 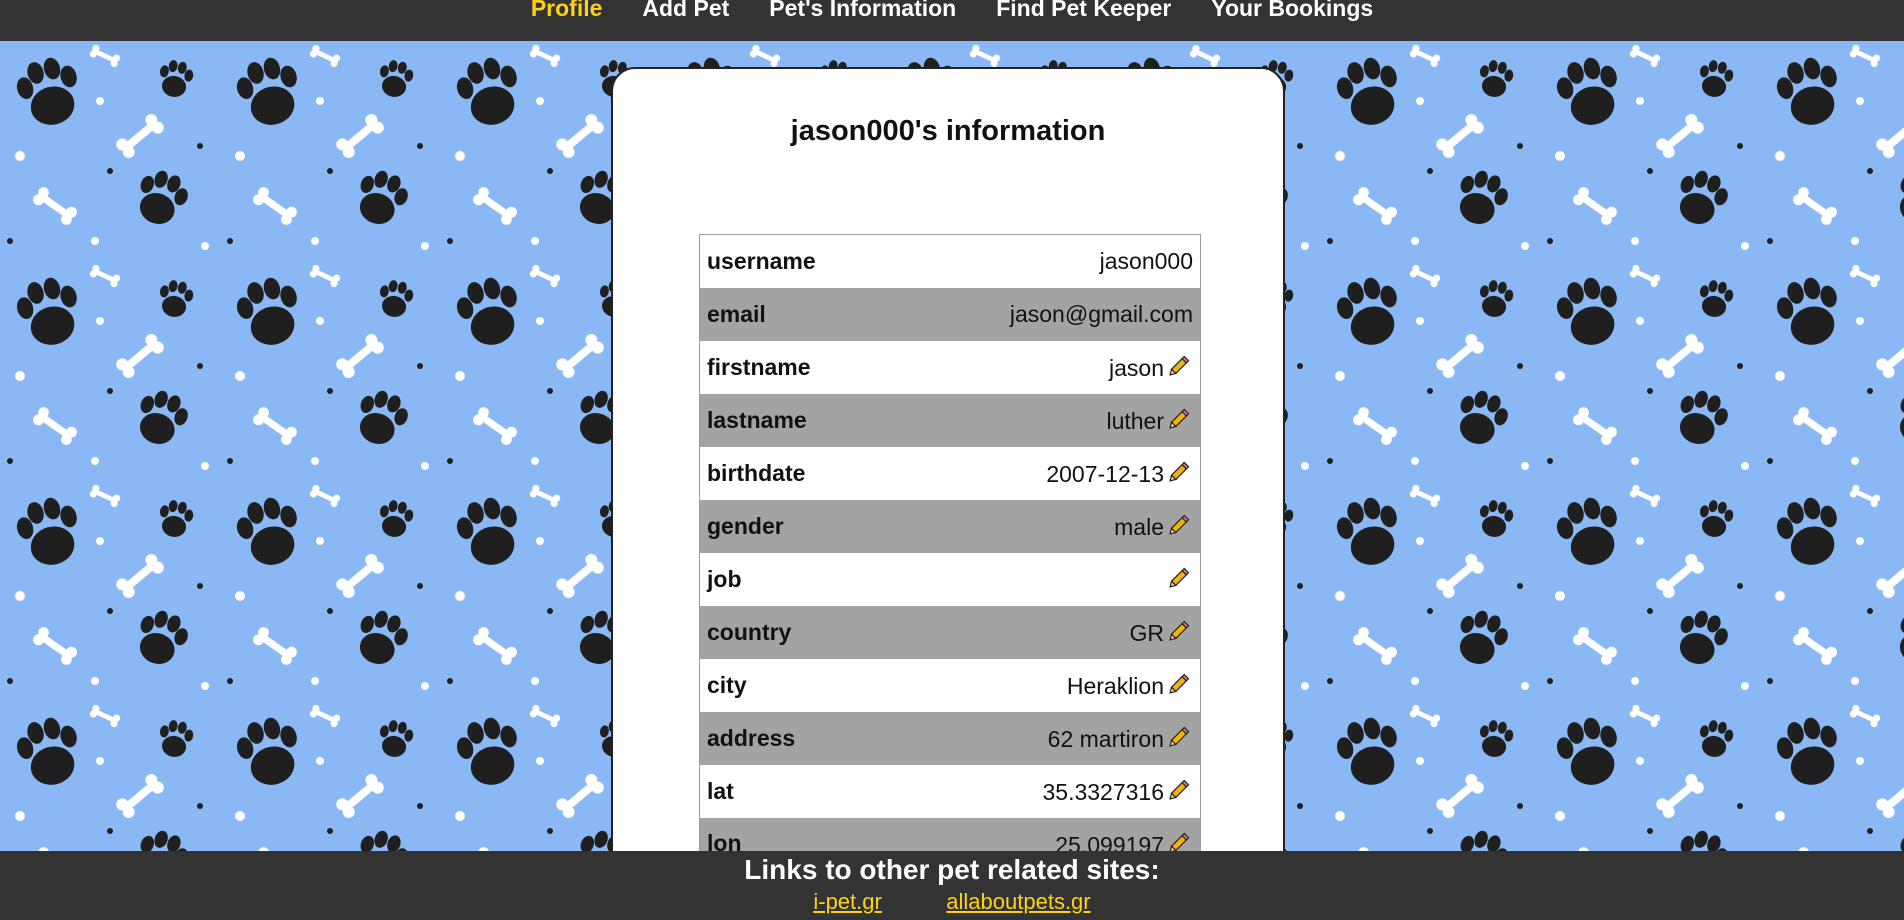 I want to click on row-value-cell, so click(x=1046, y=579).